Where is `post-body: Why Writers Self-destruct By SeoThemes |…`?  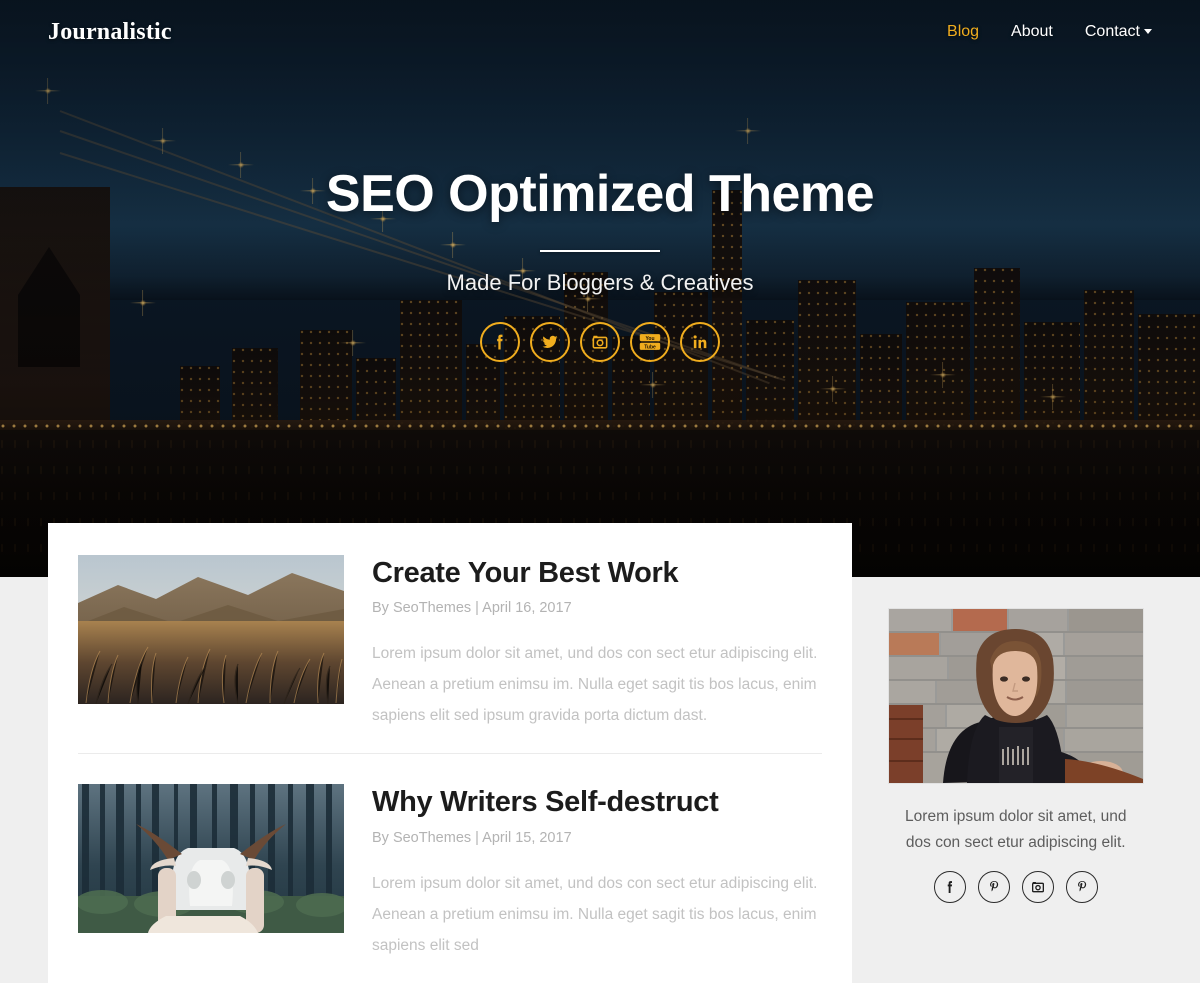 post-body: Why Writers Self-destruct By SeoThemes |… is located at coordinates (597, 872).